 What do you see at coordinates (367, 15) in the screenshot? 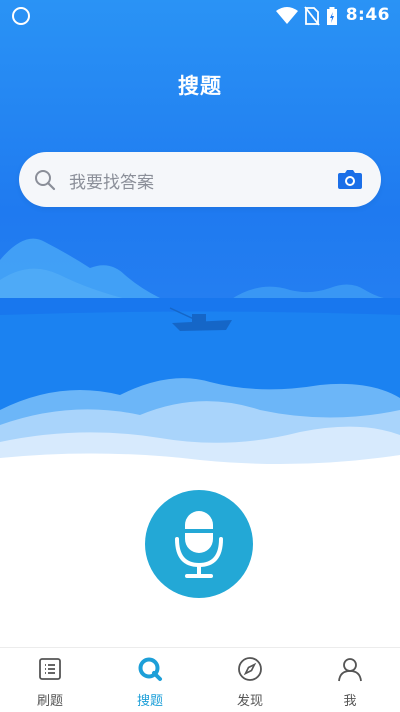
I see `status-time: 8:46` at bounding box center [367, 15].